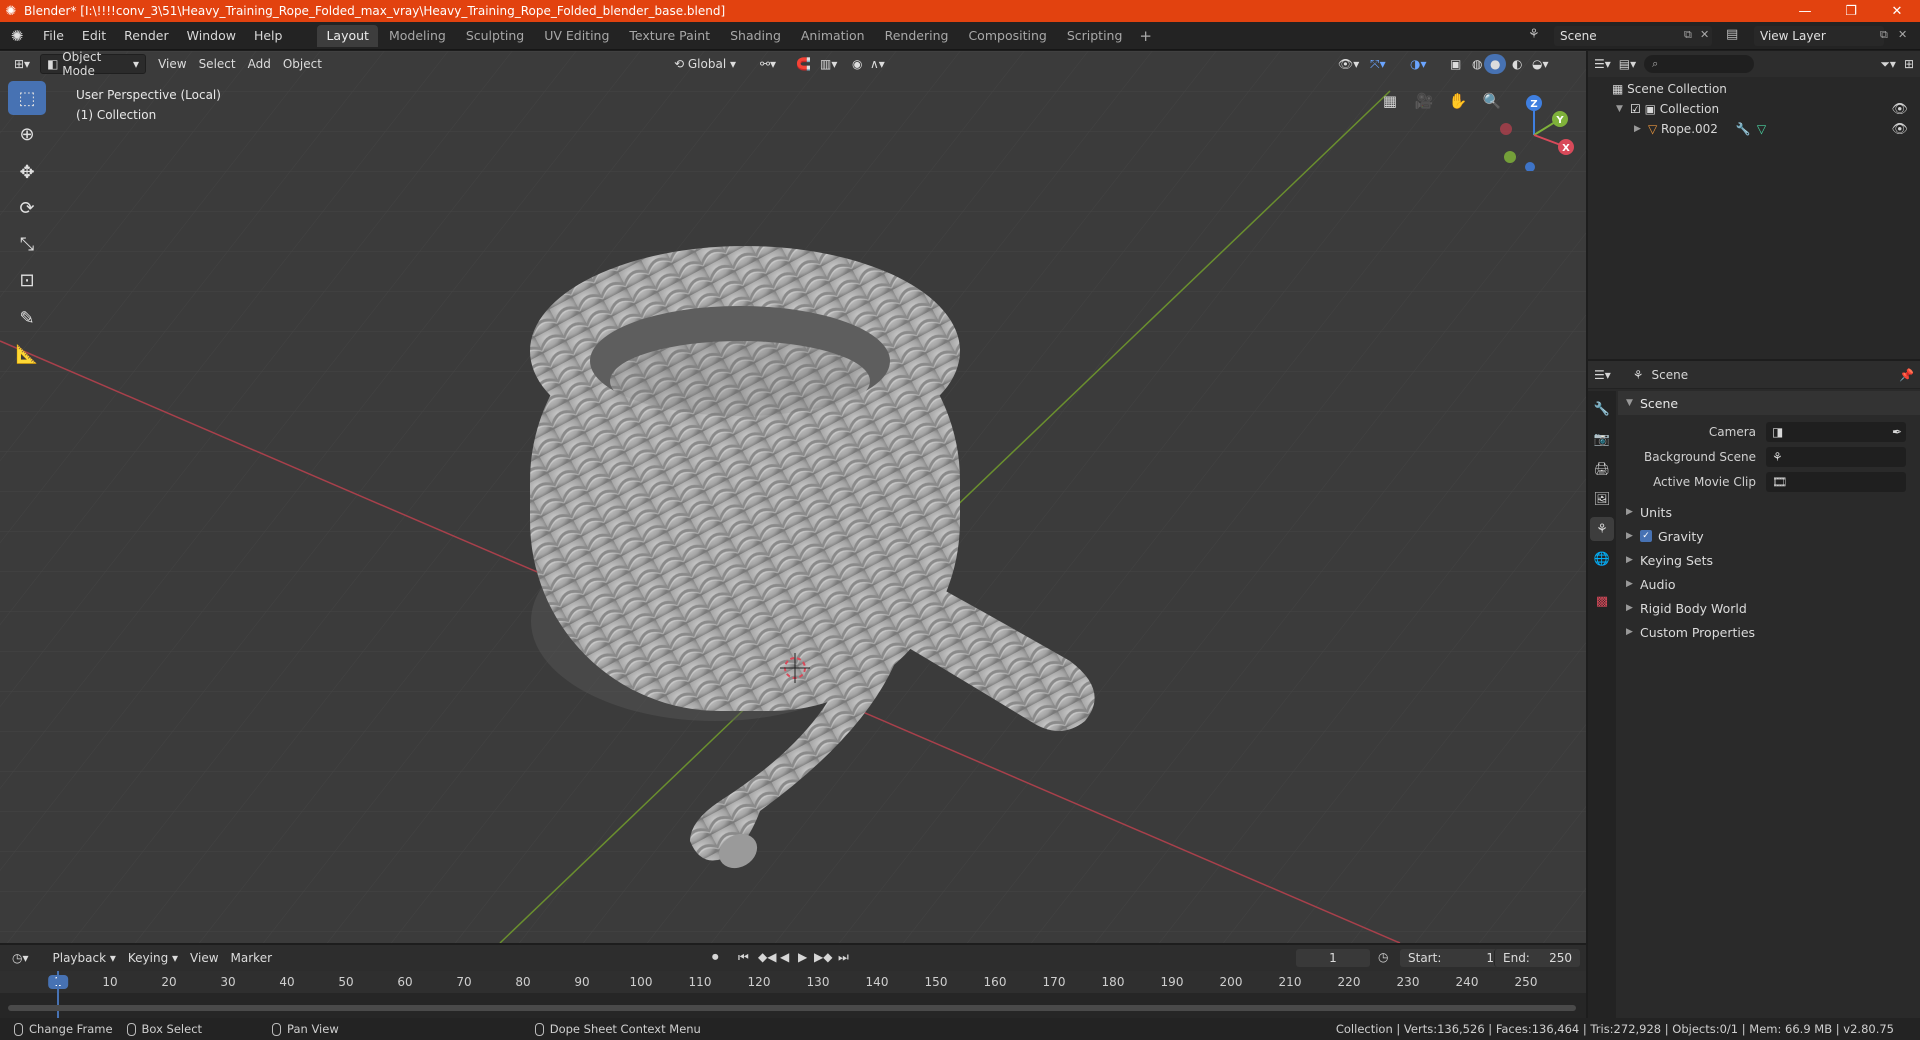 This screenshot has height=1040, width=1920. What do you see at coordinates (347, 35) in the screenshot?
I see `tab-layout: Layout` at bounding box center [347, 35].